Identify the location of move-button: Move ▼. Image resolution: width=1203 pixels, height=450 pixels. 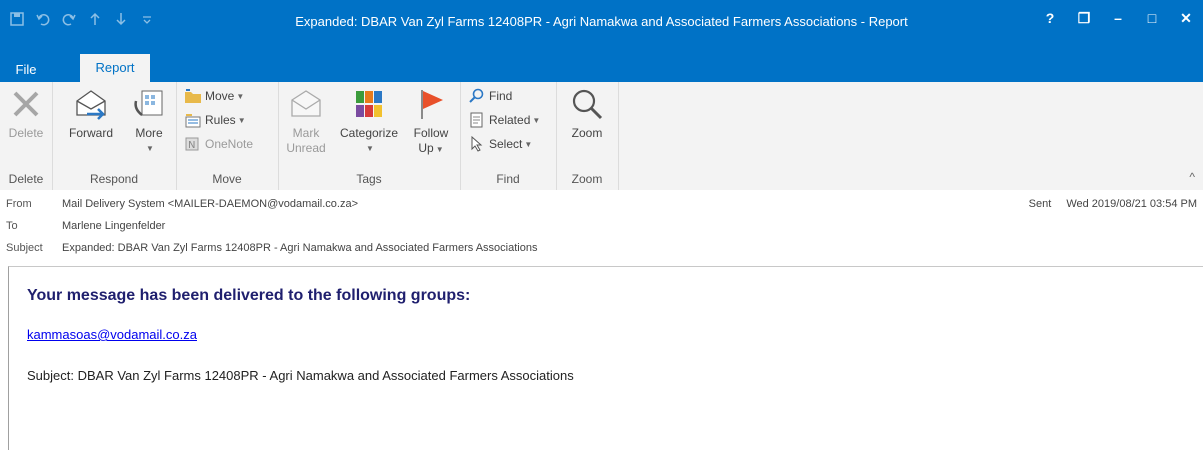
(214, 96).